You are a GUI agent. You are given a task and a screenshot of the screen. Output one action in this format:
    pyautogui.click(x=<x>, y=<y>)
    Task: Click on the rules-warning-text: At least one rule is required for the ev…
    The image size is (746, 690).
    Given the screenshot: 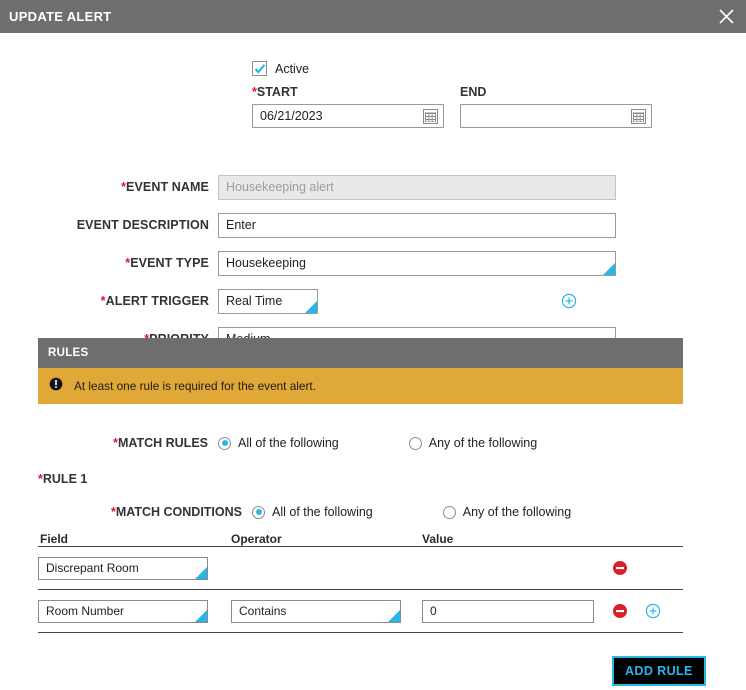 What is the action you would take?
    pyautogui.click(x=195, y=386)
    